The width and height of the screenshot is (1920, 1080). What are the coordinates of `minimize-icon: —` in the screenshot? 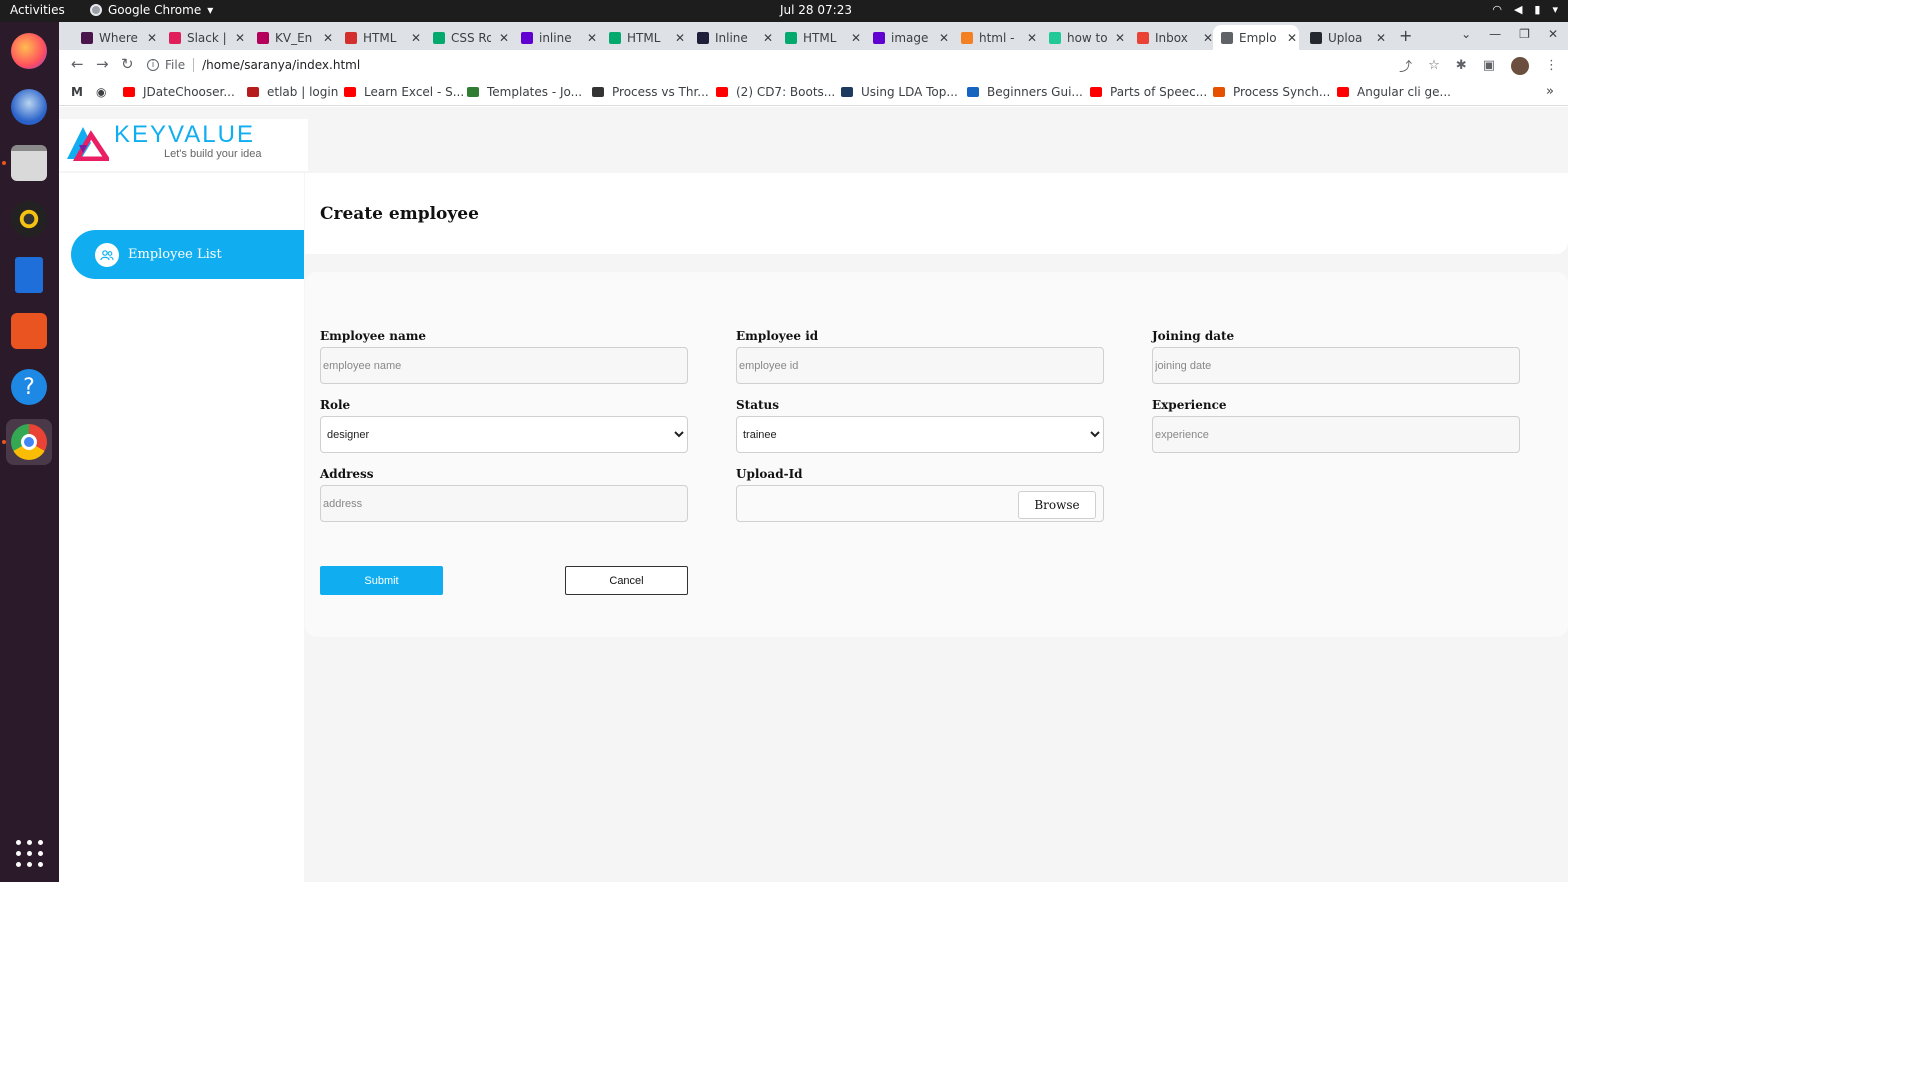 It's located at (1495, 34).